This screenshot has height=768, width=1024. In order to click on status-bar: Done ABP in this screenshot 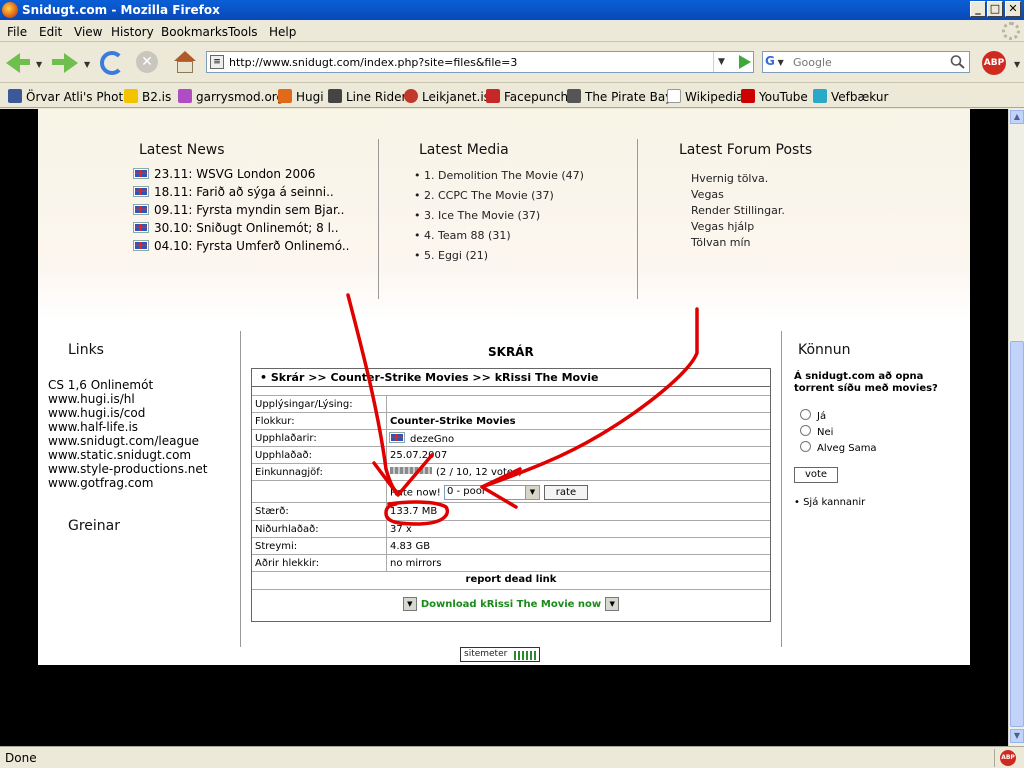, I will do `click(512, 757)`.